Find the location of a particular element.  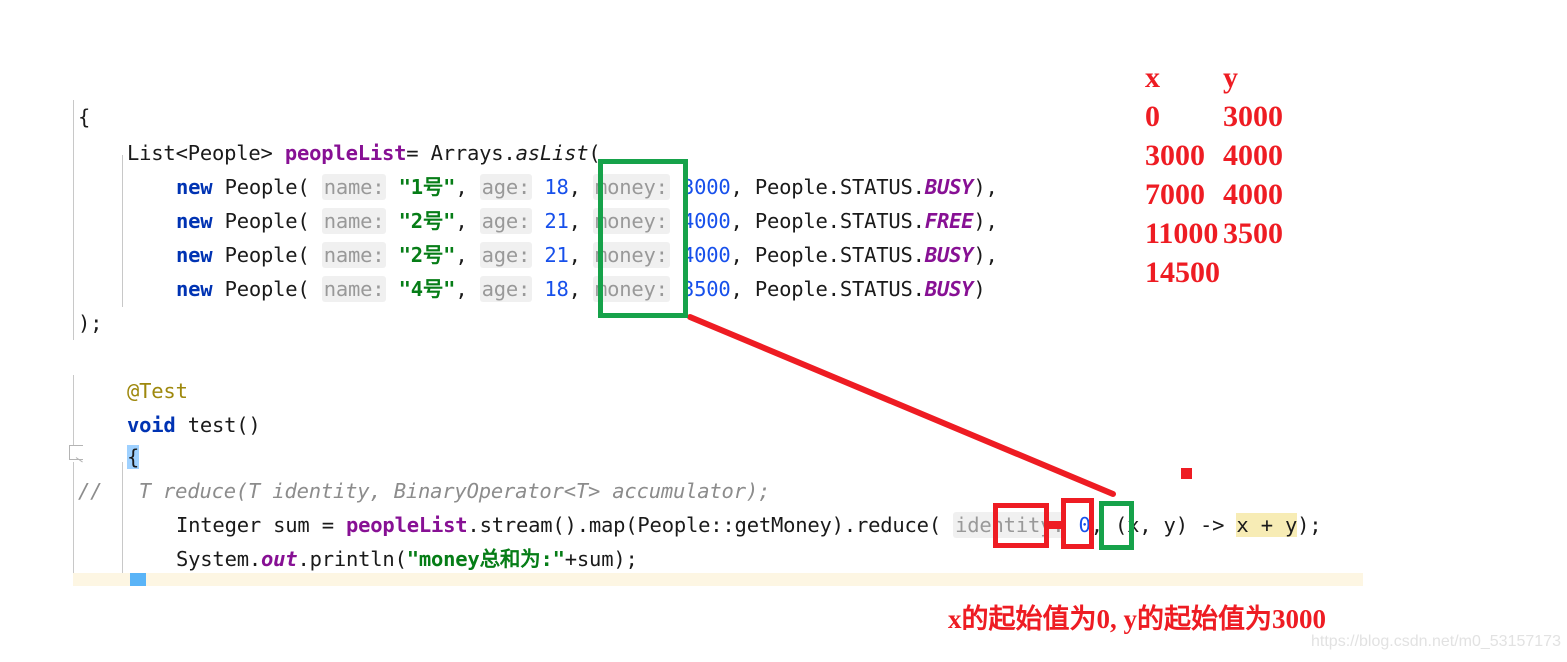

xy-cell-x: 11000 is located at coordinates (1182, 233).